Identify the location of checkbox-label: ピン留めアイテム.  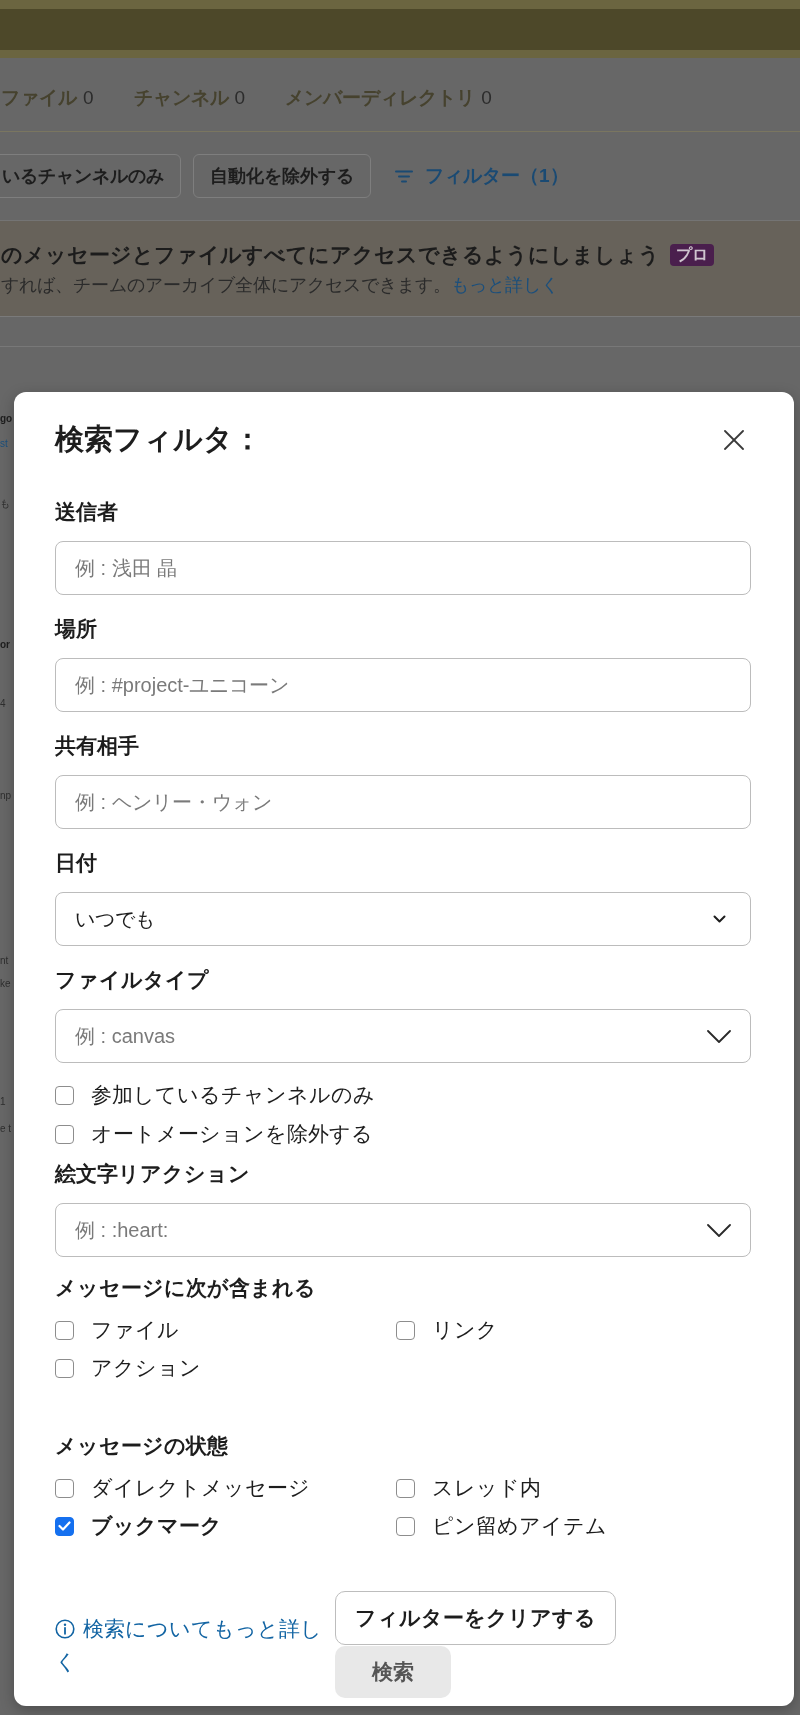
(519, 1526).